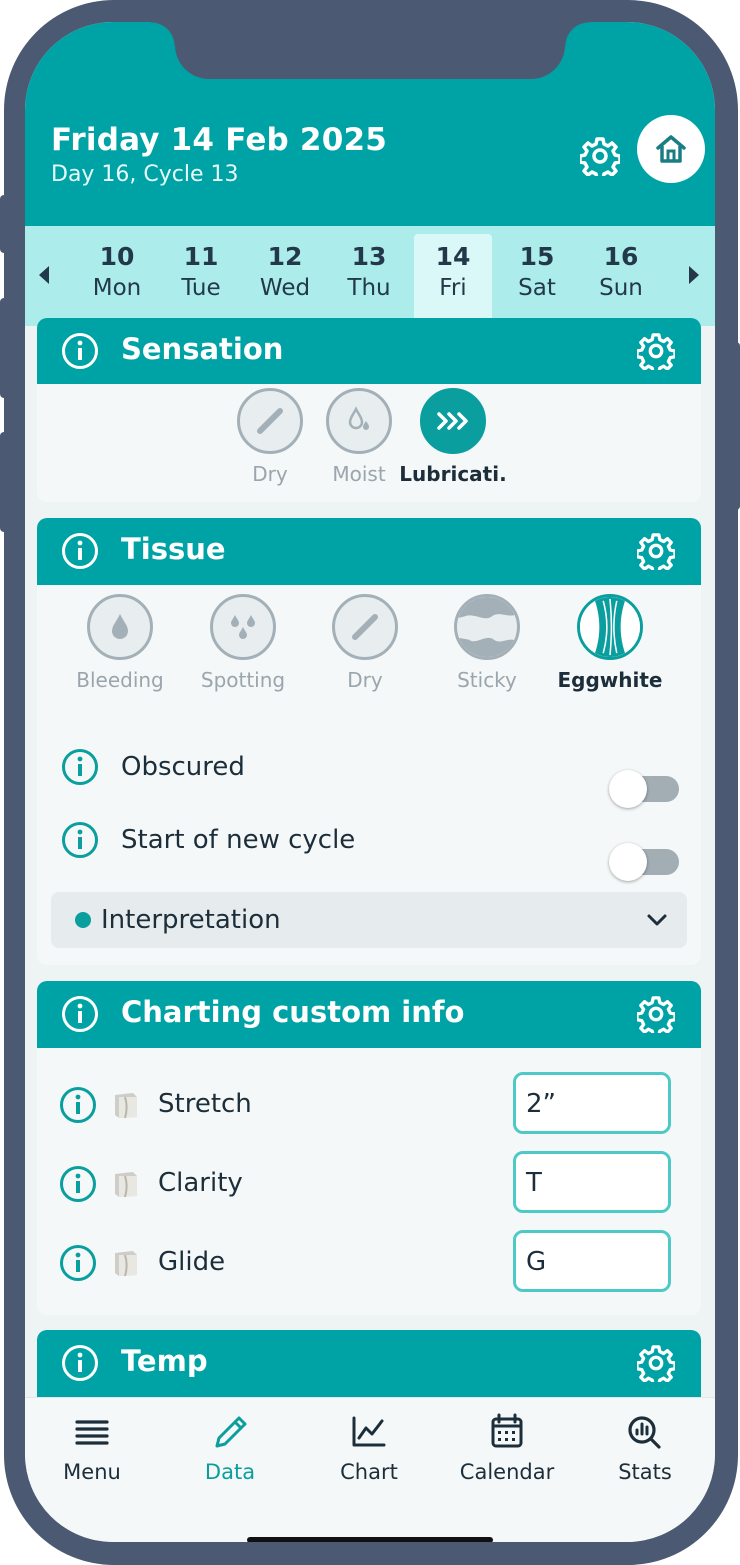  Describe the element at coordinates (219, 140) in the screenshot. I see `header-date: Friday 14 Feb 2025` at that location.